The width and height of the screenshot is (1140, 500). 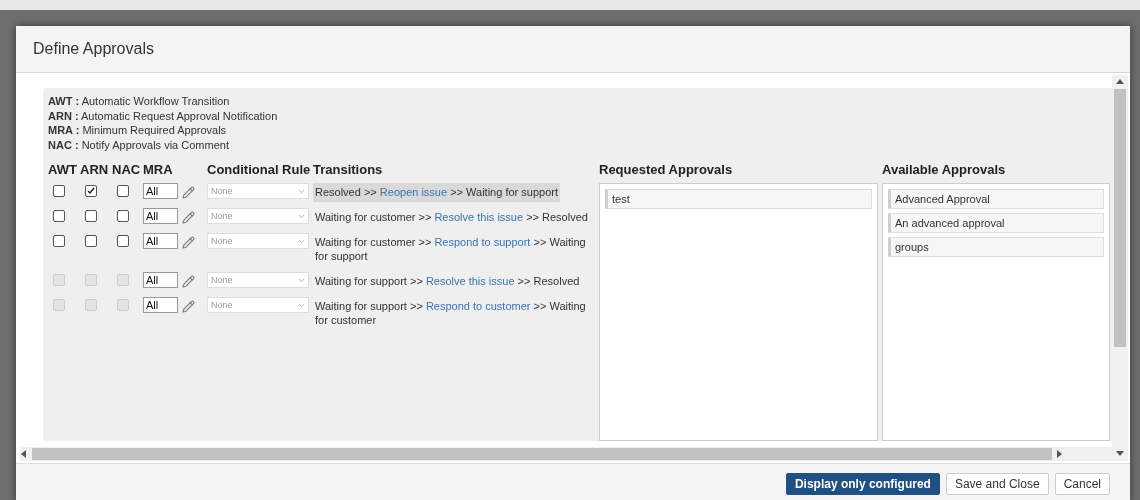 What do you see at coordinates (127, 169) in the screenshot?
I see `column-header: NAC` at bounding box center [127, 169].